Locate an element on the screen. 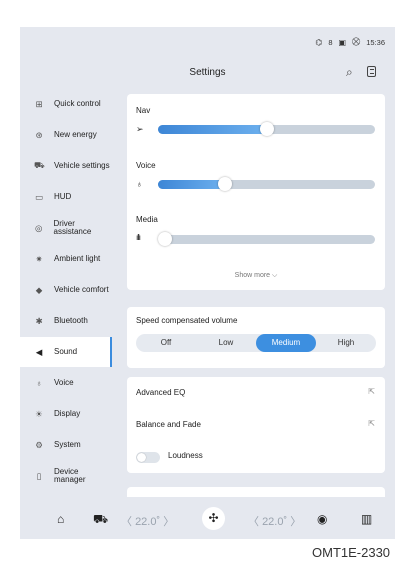  sidebar-item-vehicle-comfort: ◆ Vehicle comfort is located at coordinates (66, 290).